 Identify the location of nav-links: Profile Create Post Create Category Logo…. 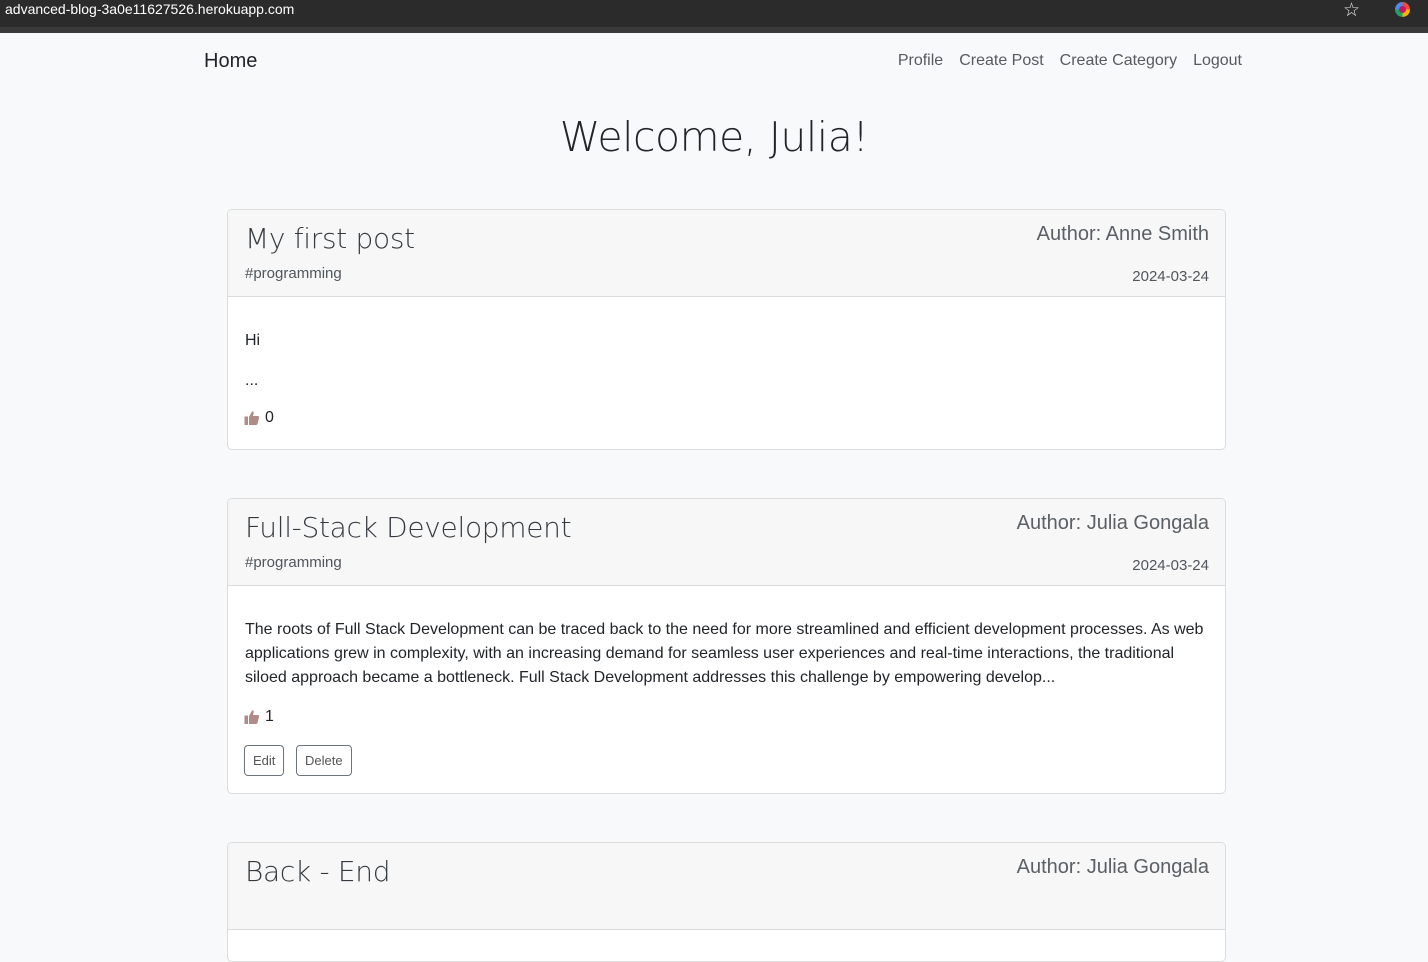
(1070, 61).